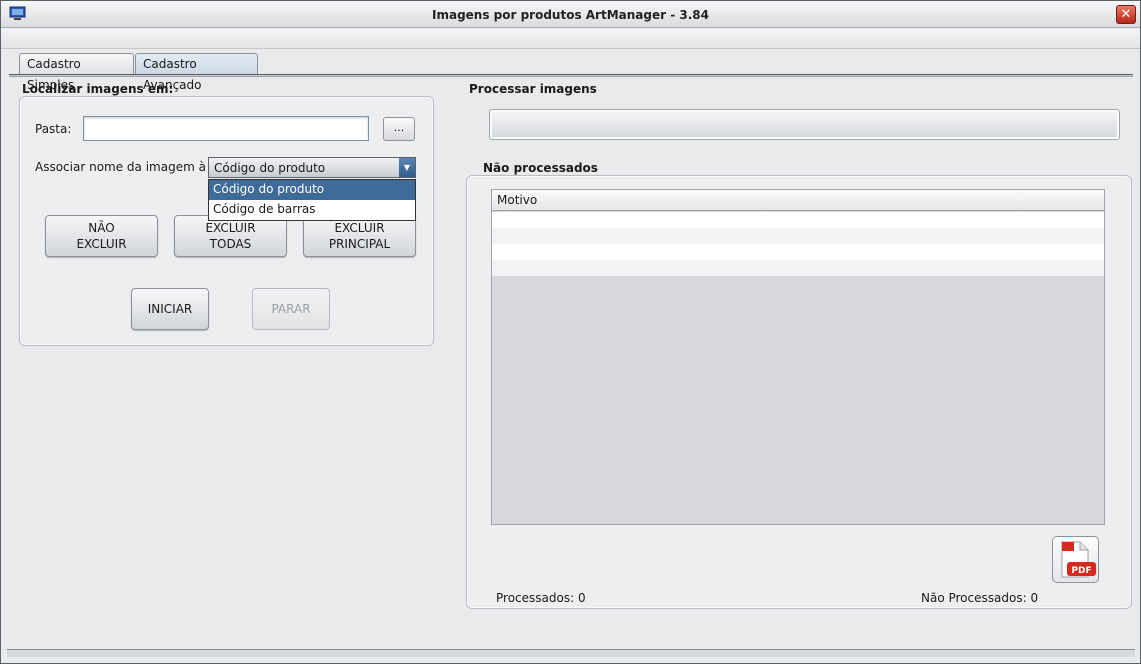  What do you see at coordinates (804, 124) in the screenshot?
I see `progress-bar` at bounding box center [804, 124].